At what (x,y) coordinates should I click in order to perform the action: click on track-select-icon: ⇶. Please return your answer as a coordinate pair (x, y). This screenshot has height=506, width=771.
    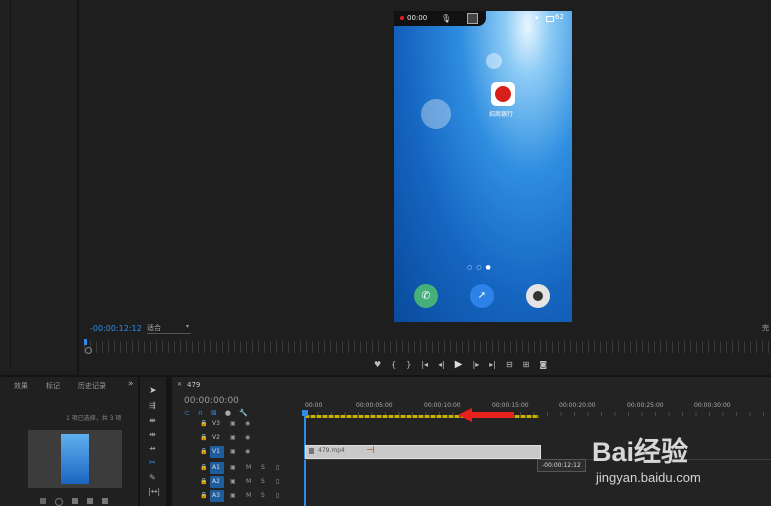
    Looking at the image, I should click on (152, 405).